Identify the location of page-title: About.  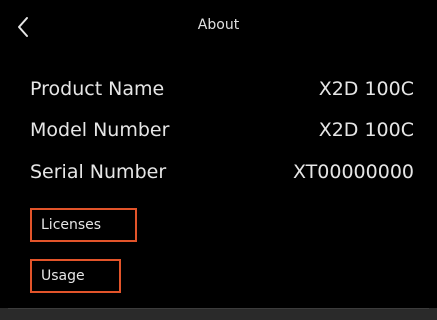
(218, 25).